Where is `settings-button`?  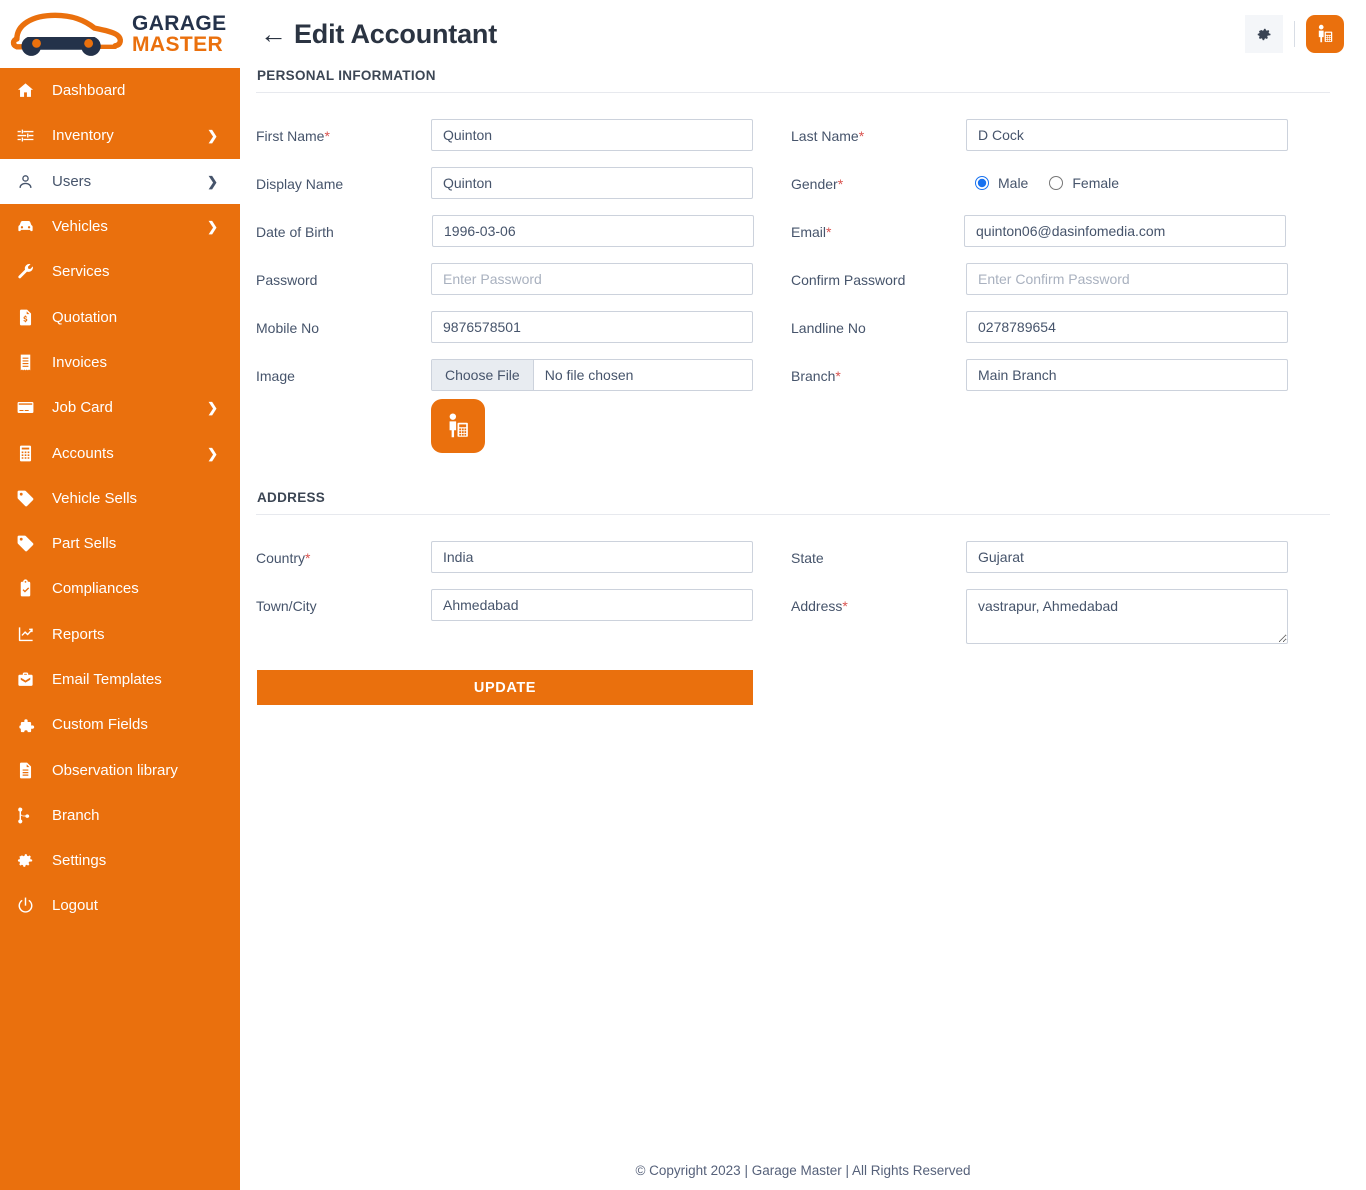 settings-button is located at coordinates (1264, 34).